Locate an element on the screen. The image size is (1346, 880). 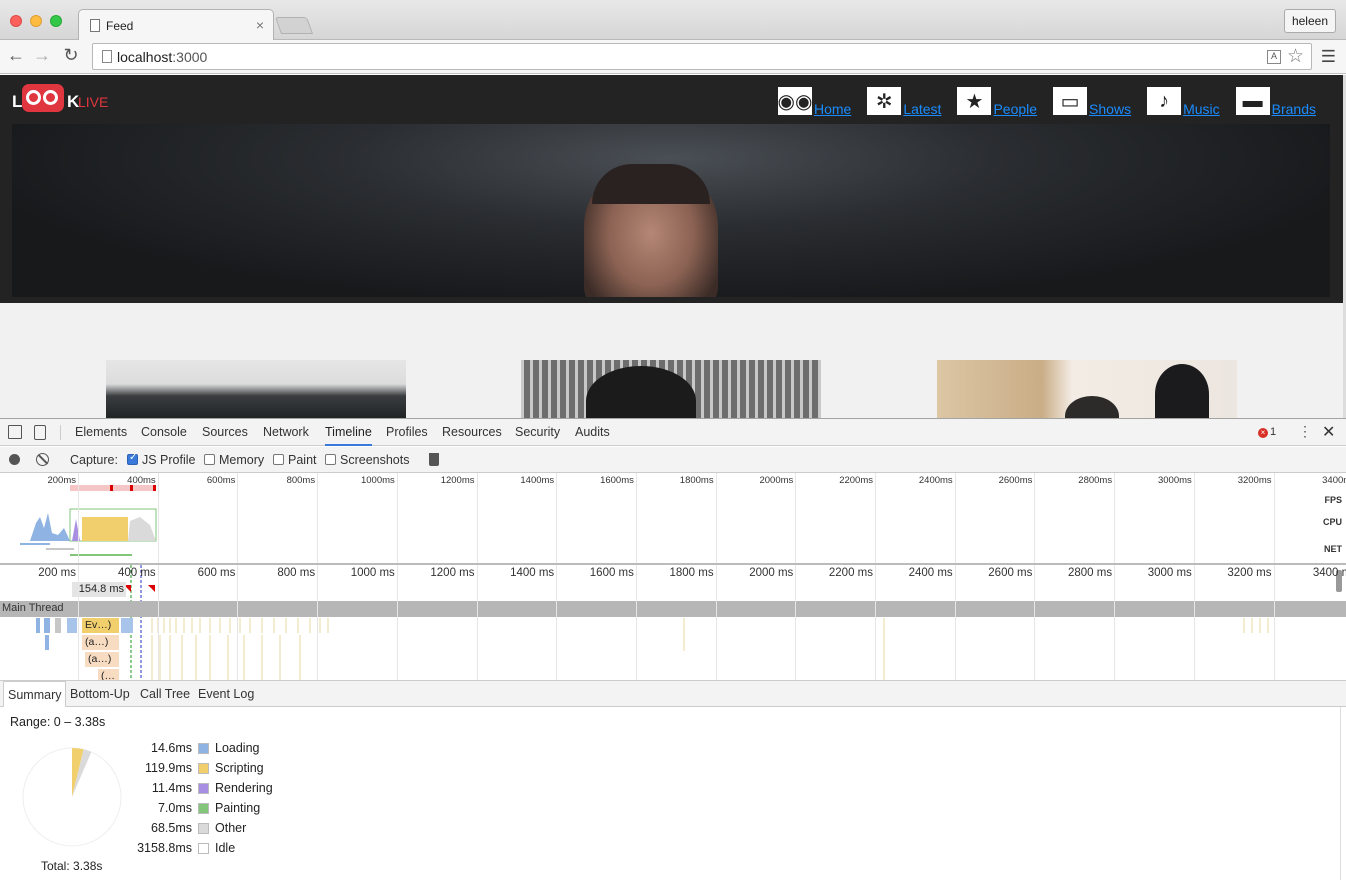
checkbox-paint is located at coordinates (278, 459).